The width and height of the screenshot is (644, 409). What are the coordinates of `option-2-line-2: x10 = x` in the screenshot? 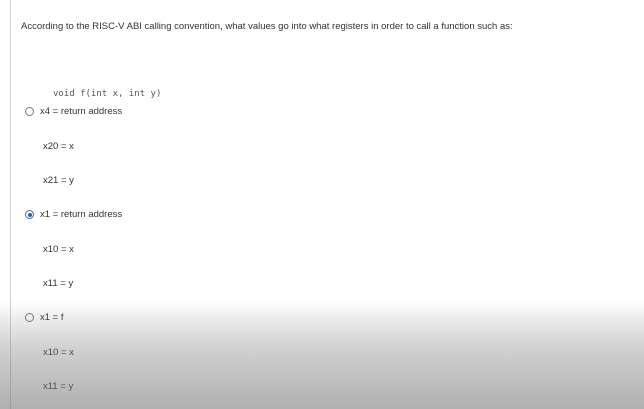 It's located at (58, 249).